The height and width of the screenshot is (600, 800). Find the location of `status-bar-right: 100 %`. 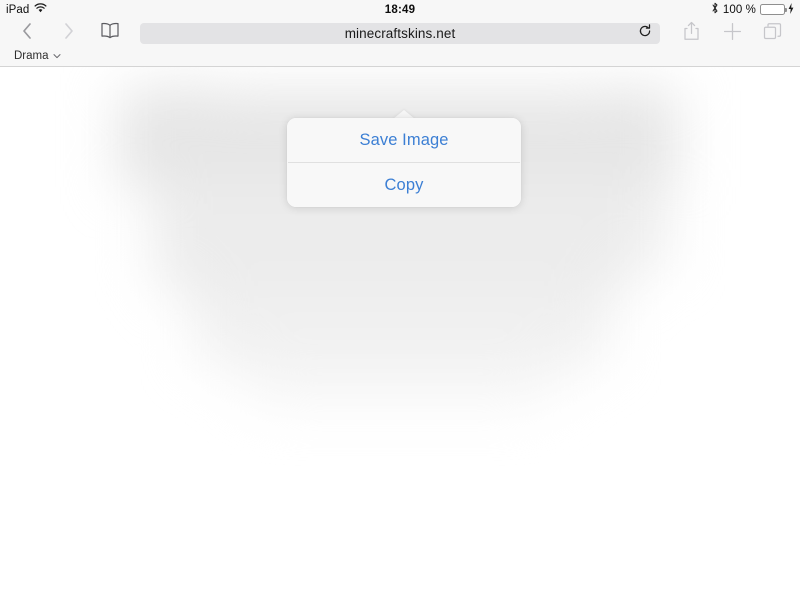

status-bar-right: 100 % is located at coordinates (752, 9).